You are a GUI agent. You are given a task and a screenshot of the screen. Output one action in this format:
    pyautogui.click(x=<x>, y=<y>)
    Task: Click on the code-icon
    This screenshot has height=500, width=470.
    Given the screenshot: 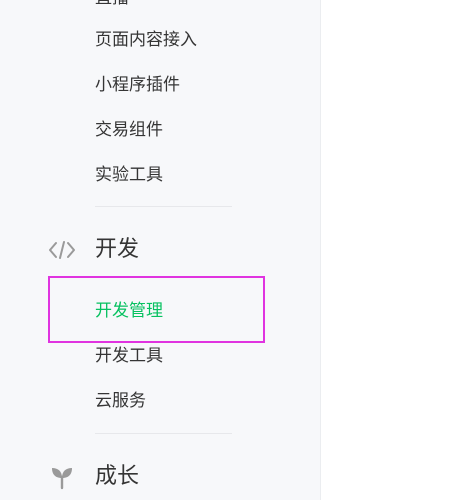 What is the action you would take?
    pyautogui.click(x=62, y=250)
    